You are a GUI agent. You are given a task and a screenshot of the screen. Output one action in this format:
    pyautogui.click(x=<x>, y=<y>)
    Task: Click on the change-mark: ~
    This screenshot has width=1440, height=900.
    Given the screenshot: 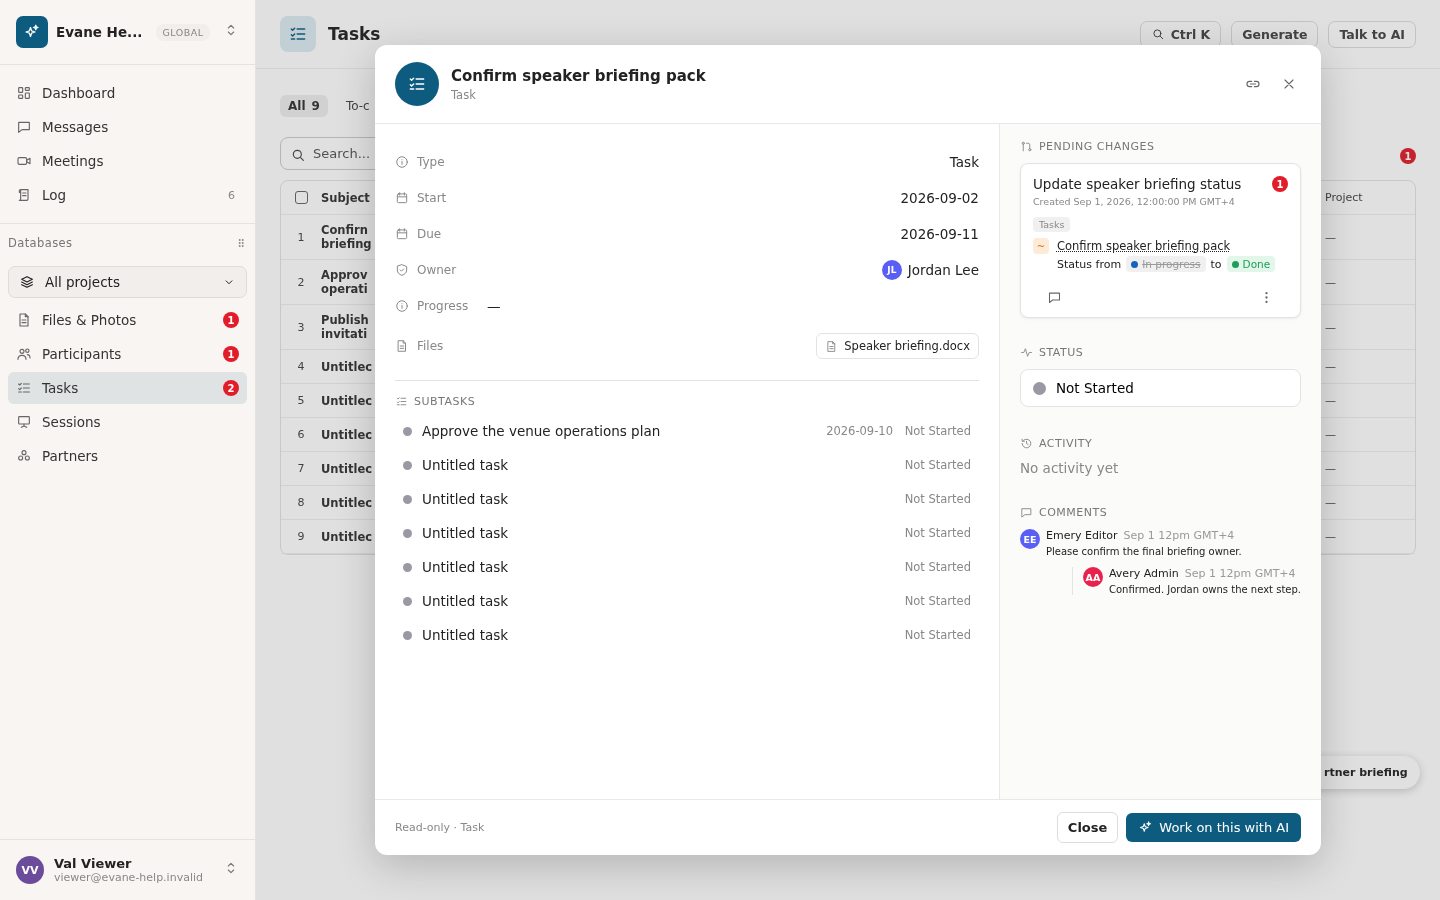 What is the action you would take?
    pyautogui.click(x=1040, y=246)
    